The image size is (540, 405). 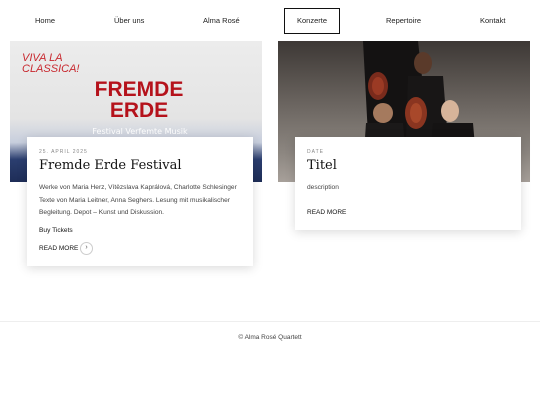 What do you see at coordinates (408, 183) in the screenshot?
I see `concert-card-placeholder: DATE Titel description READ MORE` at bounding box center [408, 183].